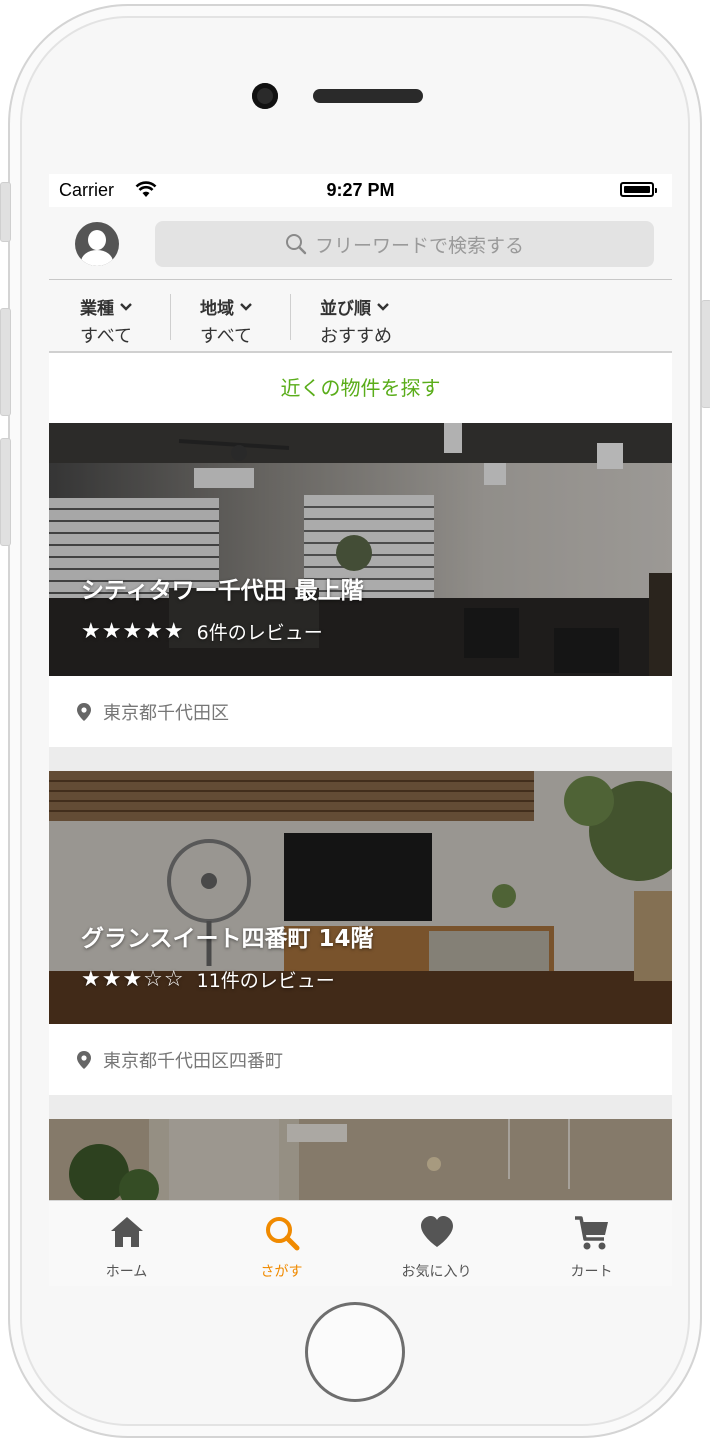  Describe the element at coordinates (360, 711) in the screenshot. I see `listing-location: 東京都千代田区` at that location.